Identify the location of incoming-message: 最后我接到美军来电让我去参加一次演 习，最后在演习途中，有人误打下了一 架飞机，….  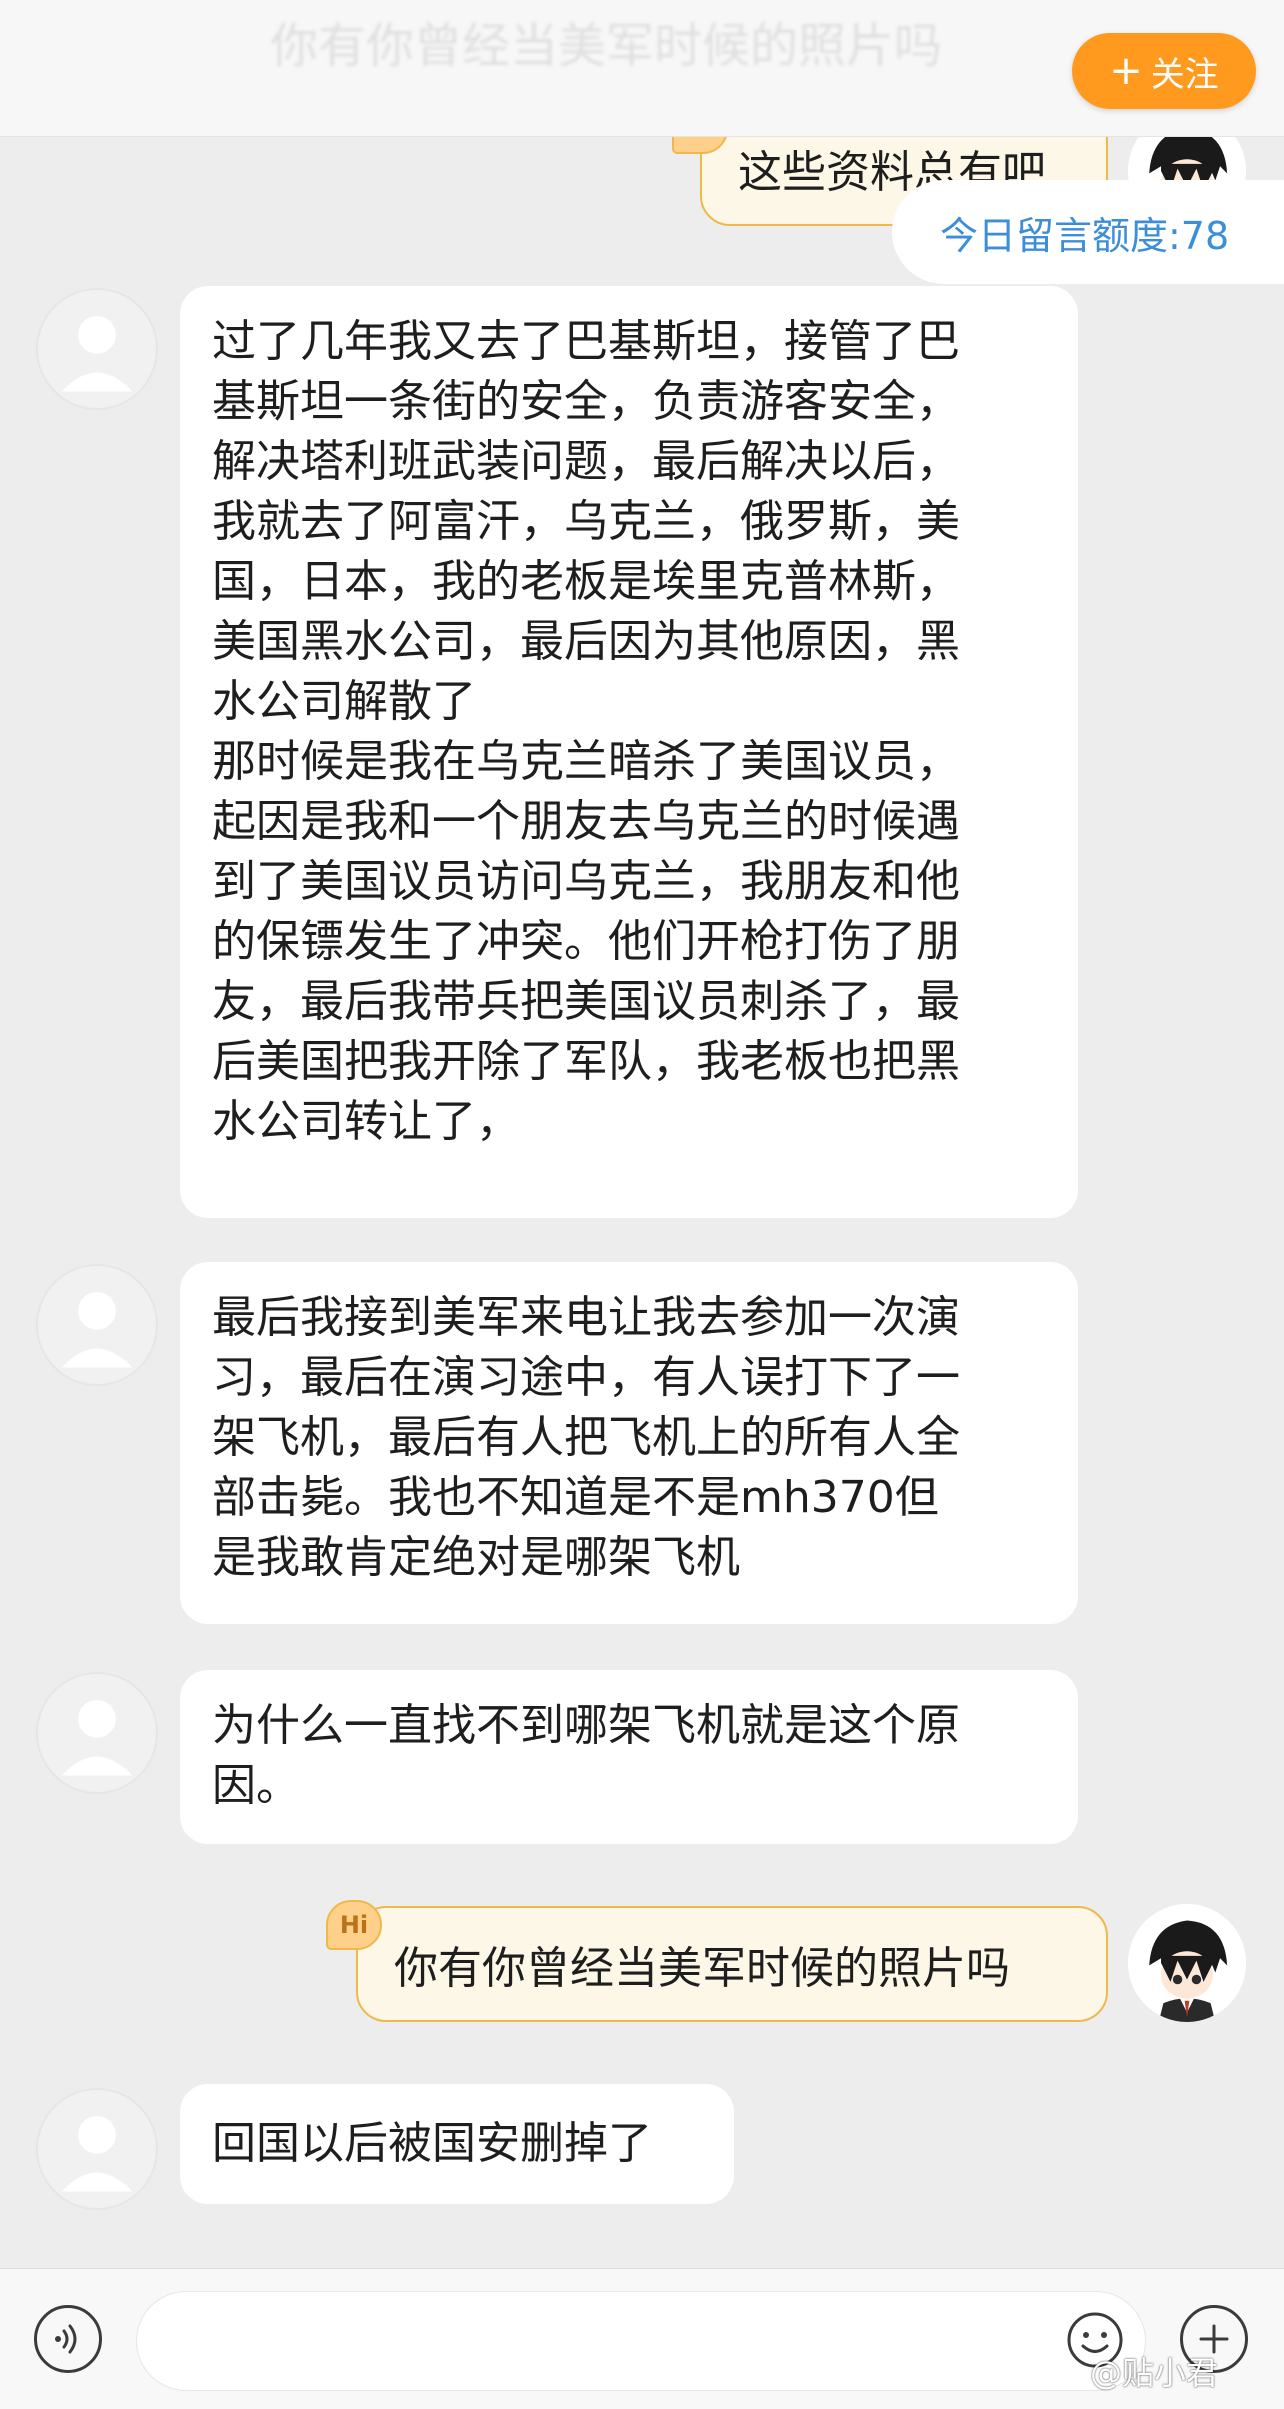
(629, 1443).